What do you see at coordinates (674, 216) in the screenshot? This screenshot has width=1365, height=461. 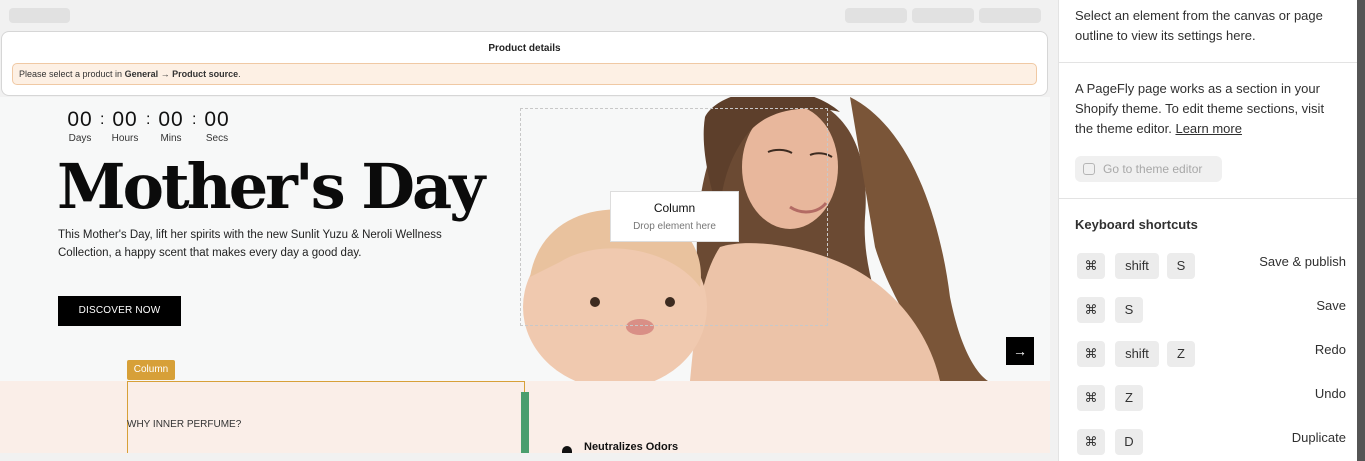 I see `column-placeholder: Column Drop element here` at bounding box center [674, 216].